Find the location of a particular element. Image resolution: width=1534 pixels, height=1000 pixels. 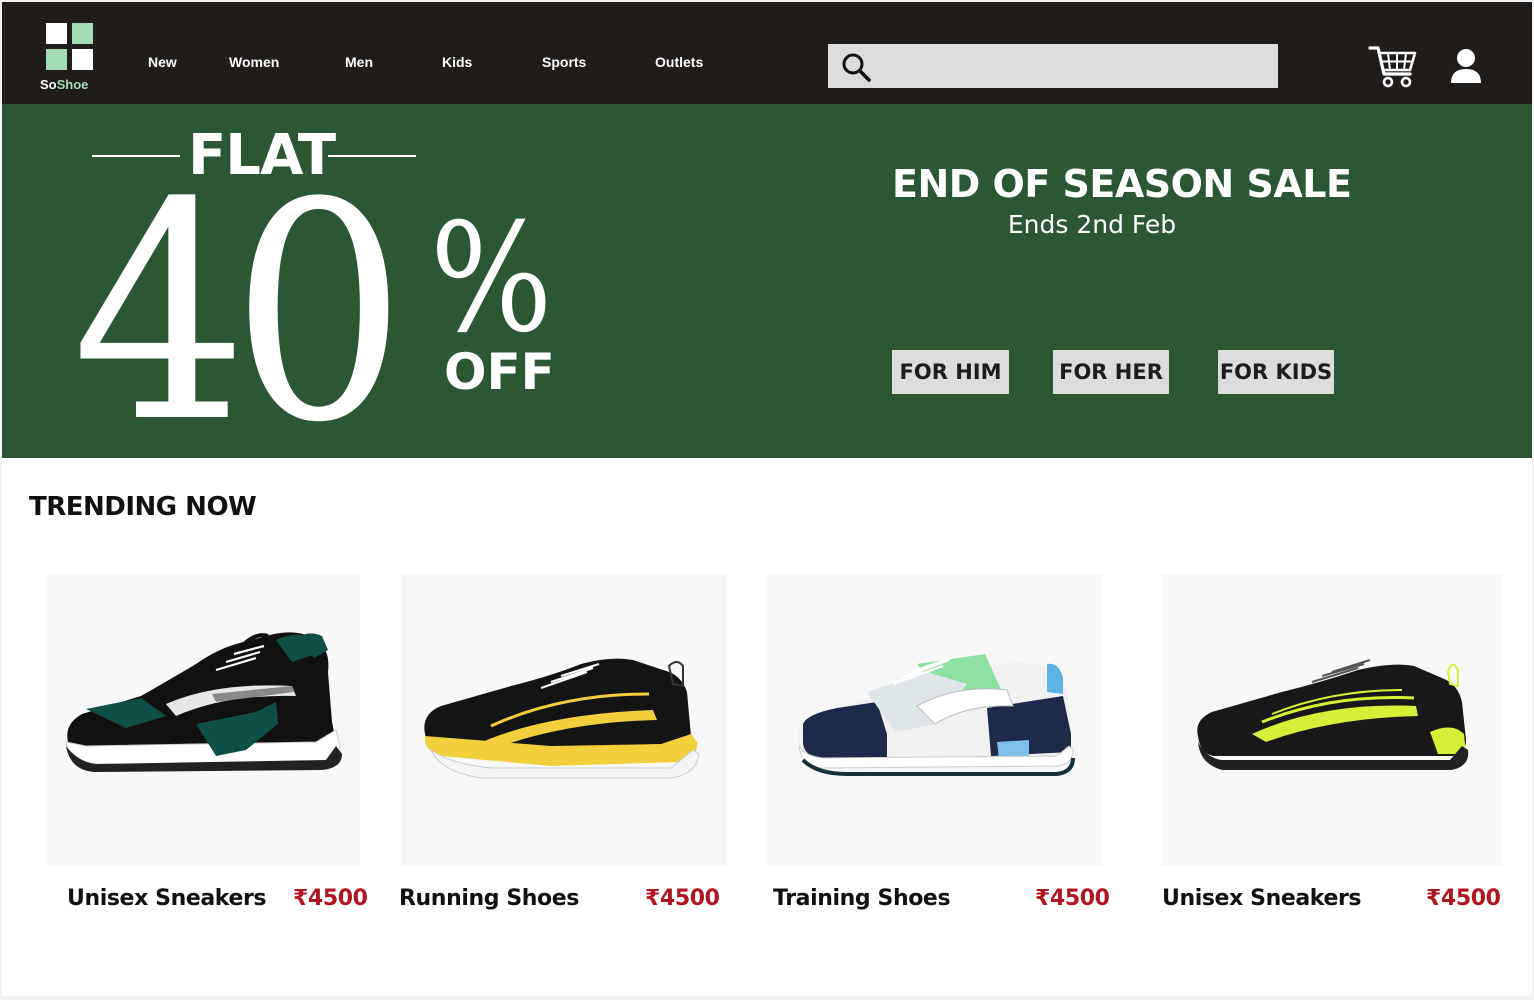

brand-logo: SoShoe is located at coordinates (70, 58).